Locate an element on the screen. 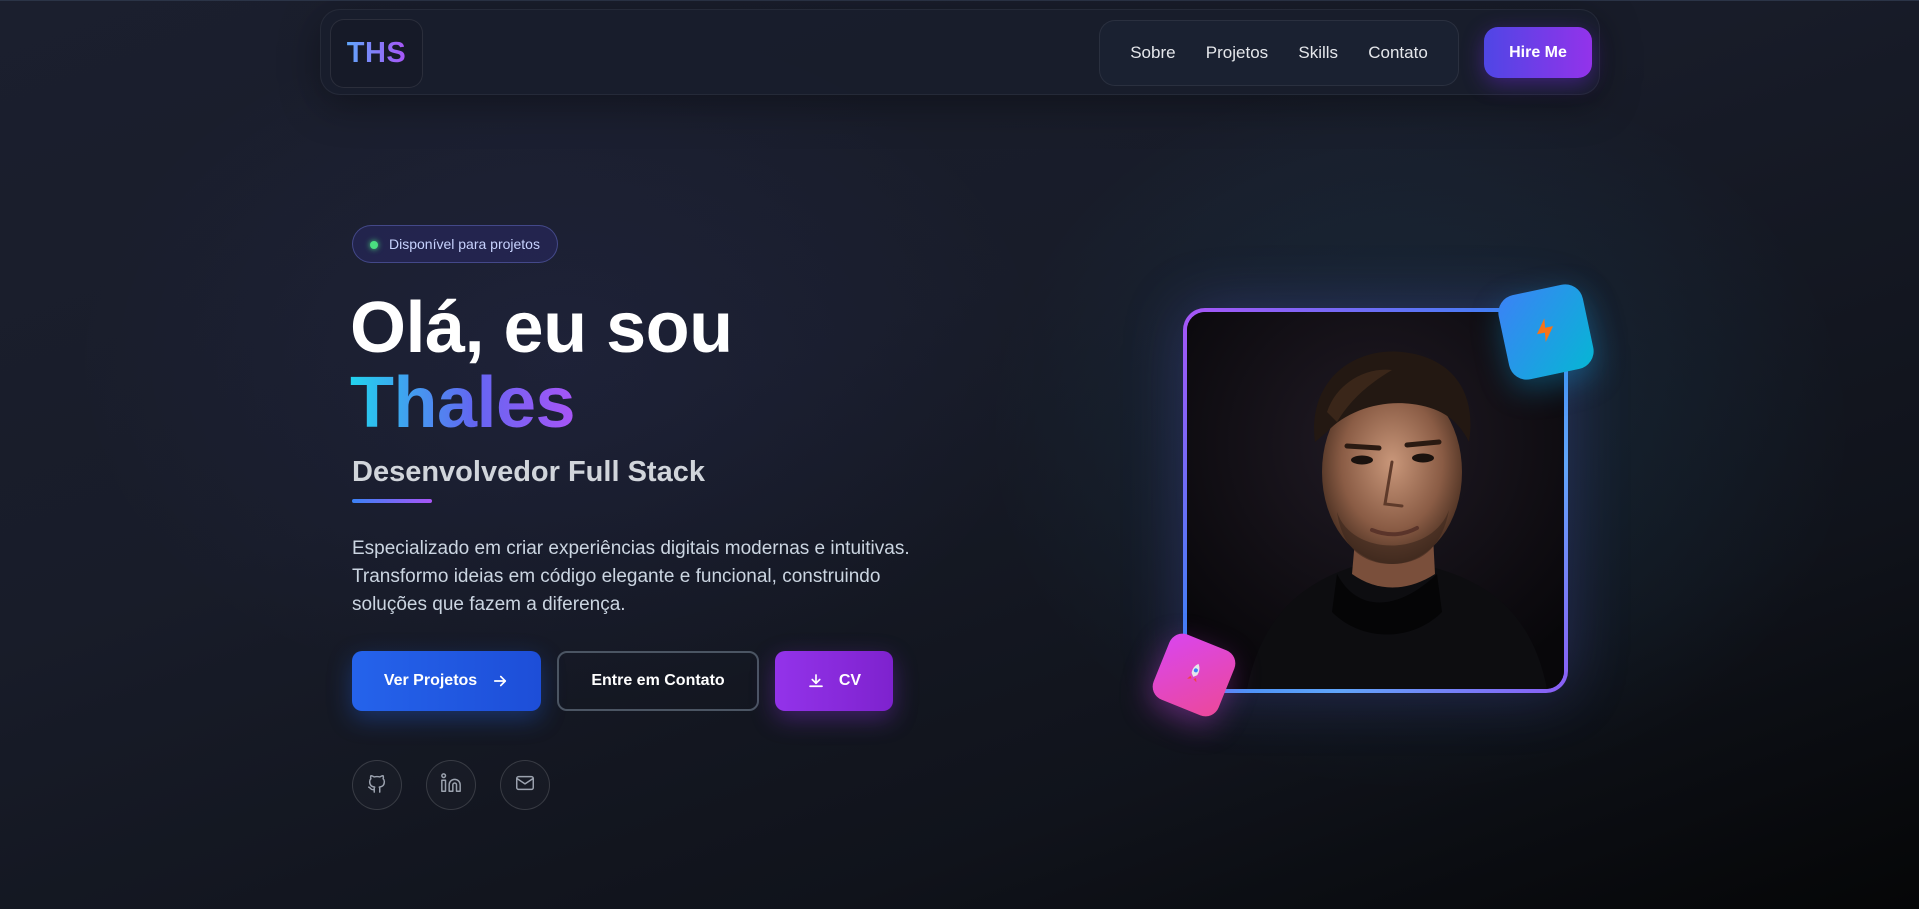 Image resolution: width=1919 pixels, height=909 pixels. rocket-icon is located at coordinates (1193, 675).